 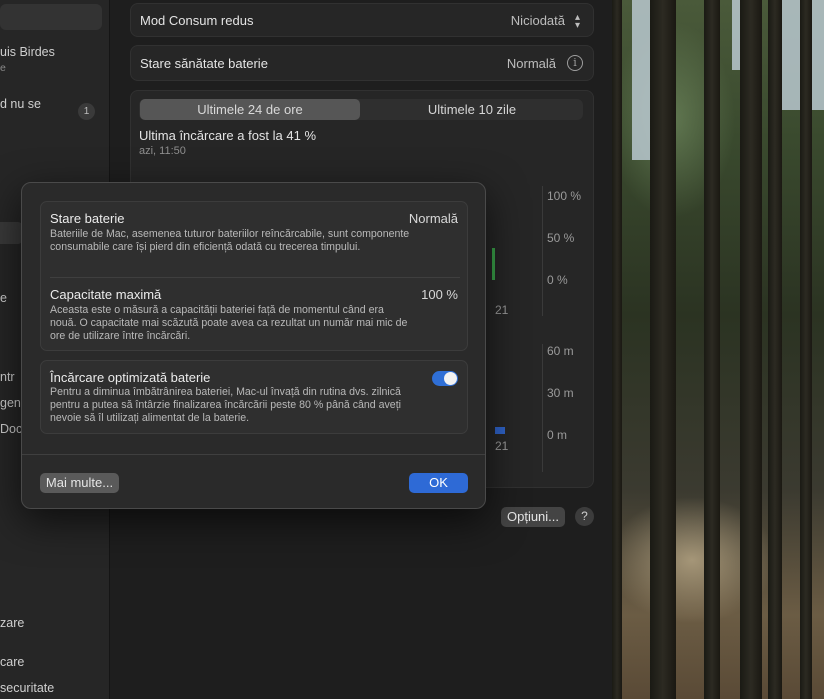 I want to click on battery-health-row: Stare sănătate baterie Normală i, so click(x=362, y=63).